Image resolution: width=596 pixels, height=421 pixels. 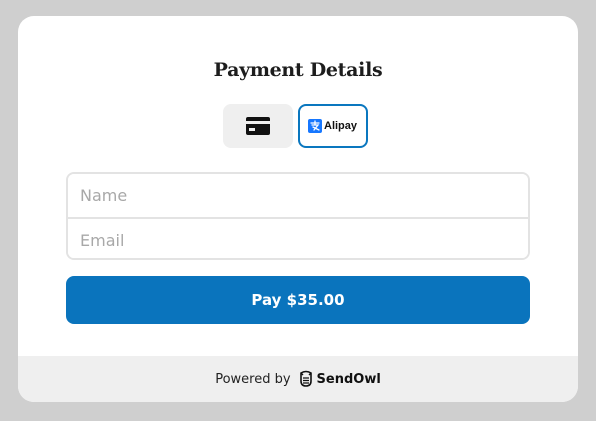 What do you see at coordinates (305, 378) in the screenshot?
I see `owl-icon` at bounding box center [305, 378].